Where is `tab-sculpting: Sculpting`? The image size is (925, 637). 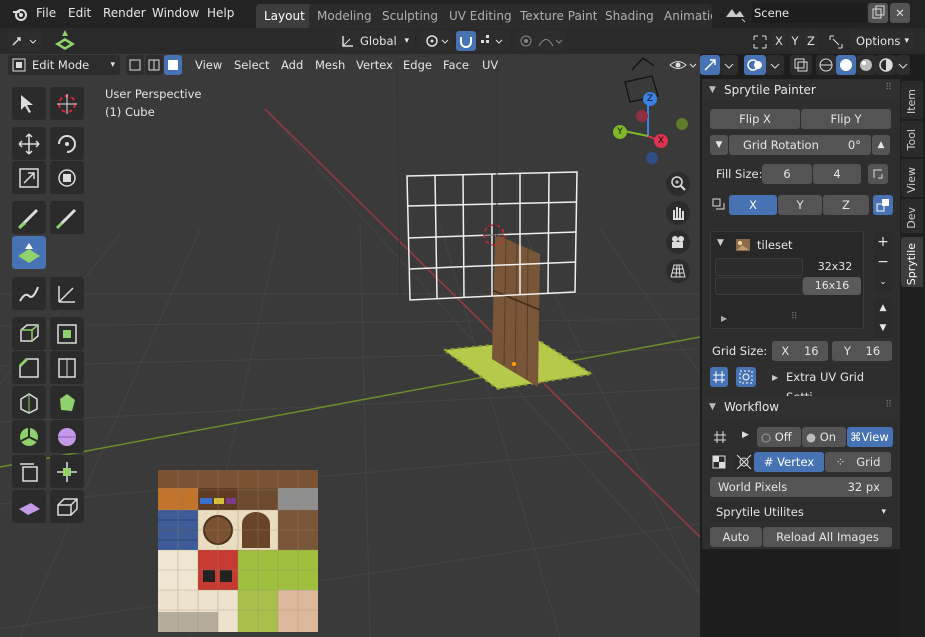 tab-sculpting: Sculpting is located at coordinates (410, 16).